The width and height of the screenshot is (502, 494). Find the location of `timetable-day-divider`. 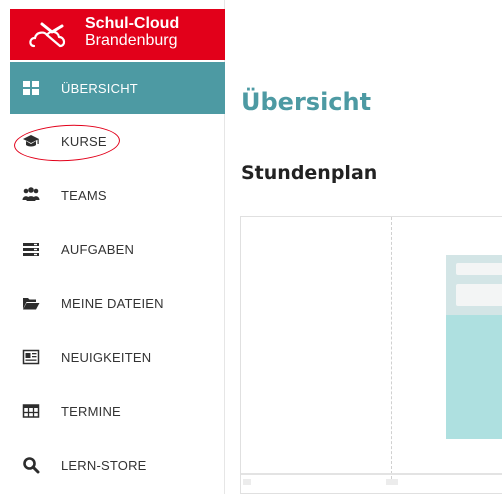

timetable-day-divider is located at coordinates (391, 348).